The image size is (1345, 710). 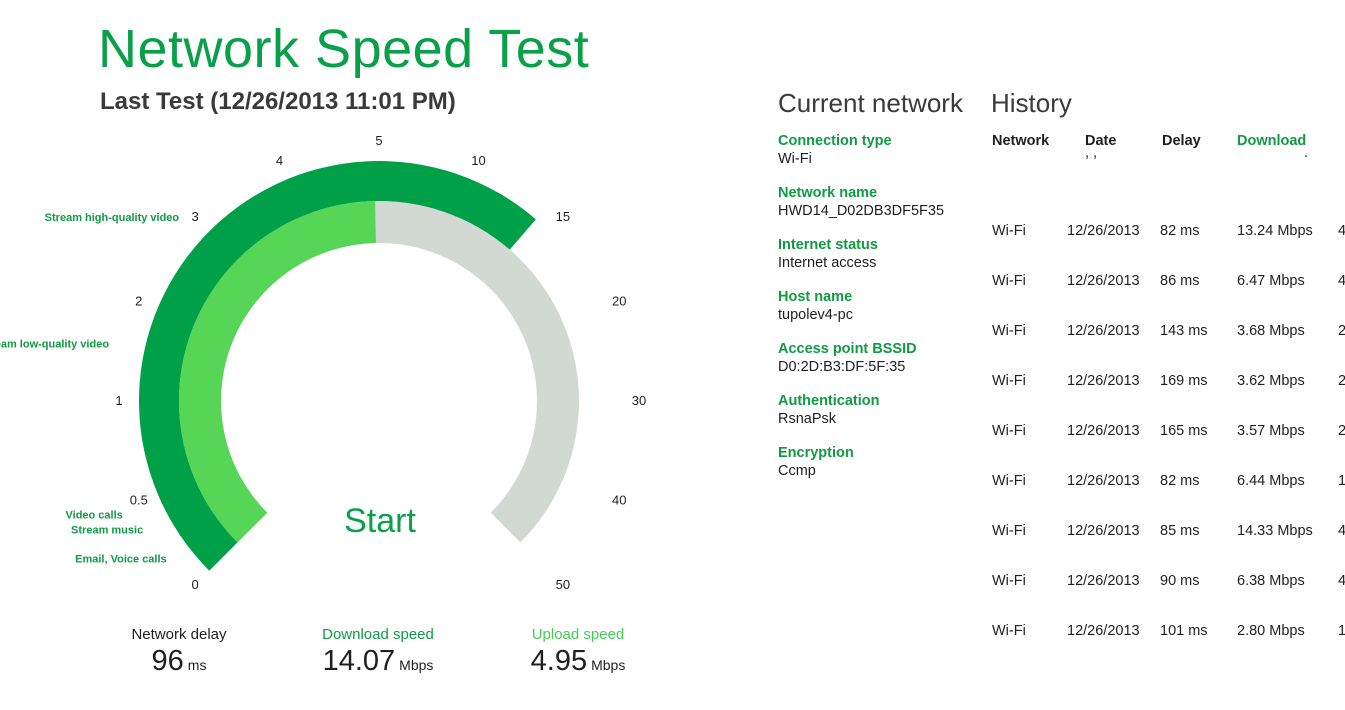 I want to click on cn-key: Encryption, so click(x=816, y=453).